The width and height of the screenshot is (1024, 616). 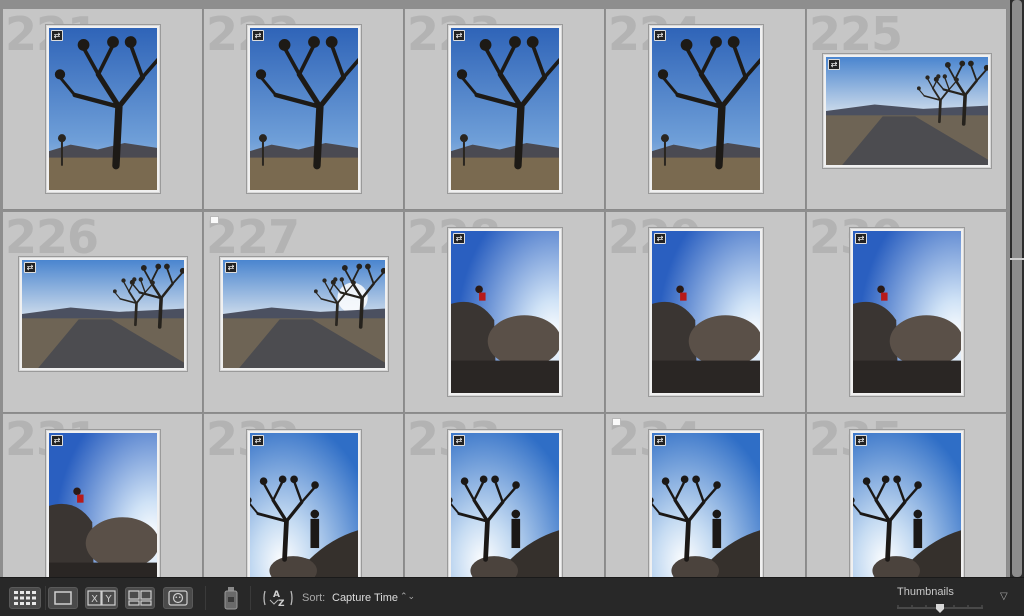 I want to click on survey-view-icon, so click(x=140, y=598).